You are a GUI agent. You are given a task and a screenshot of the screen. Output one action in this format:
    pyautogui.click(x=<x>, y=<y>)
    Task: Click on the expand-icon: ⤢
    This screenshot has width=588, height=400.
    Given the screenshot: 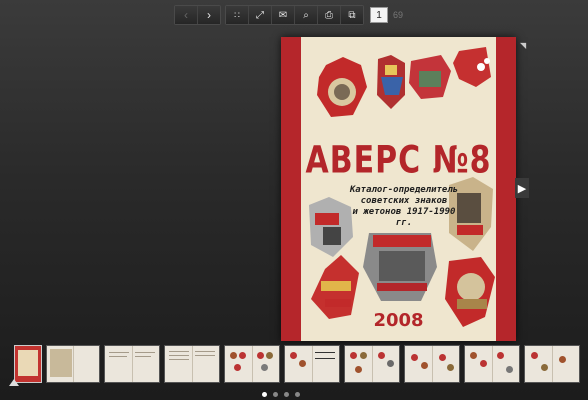 What is the action you would take?
    pyautogui.click(x=260, y=15)
    